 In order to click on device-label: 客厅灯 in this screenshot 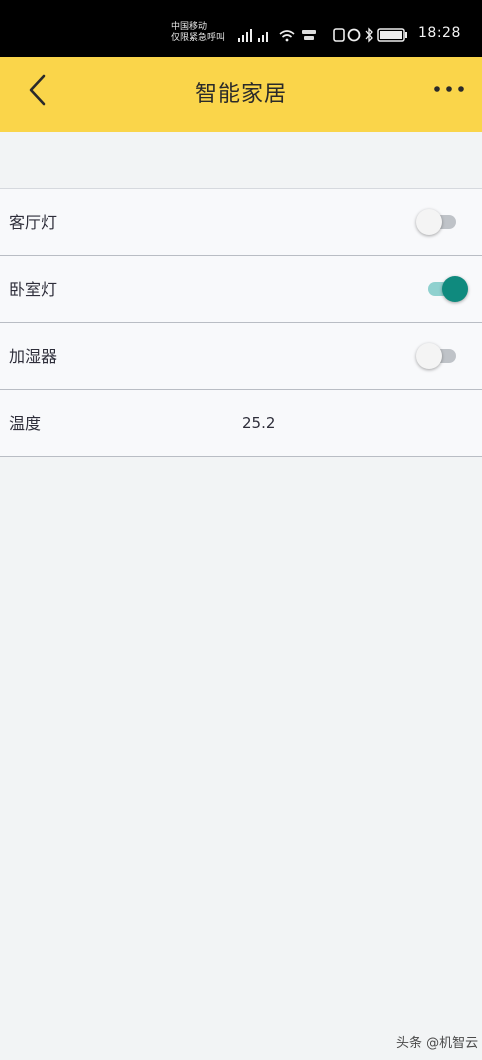, I will do `click(33, 222)`.